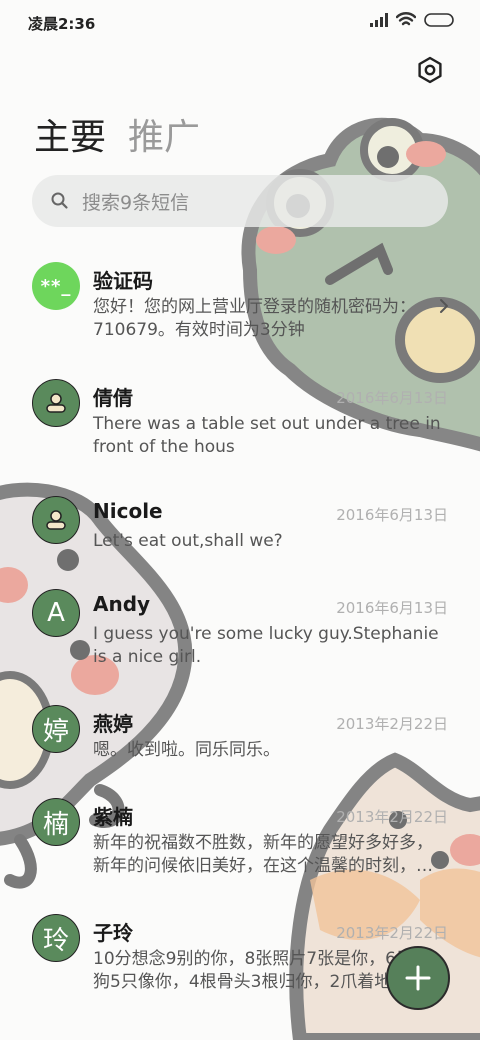  I want to click on avatar: 婷, so click(56, 729).